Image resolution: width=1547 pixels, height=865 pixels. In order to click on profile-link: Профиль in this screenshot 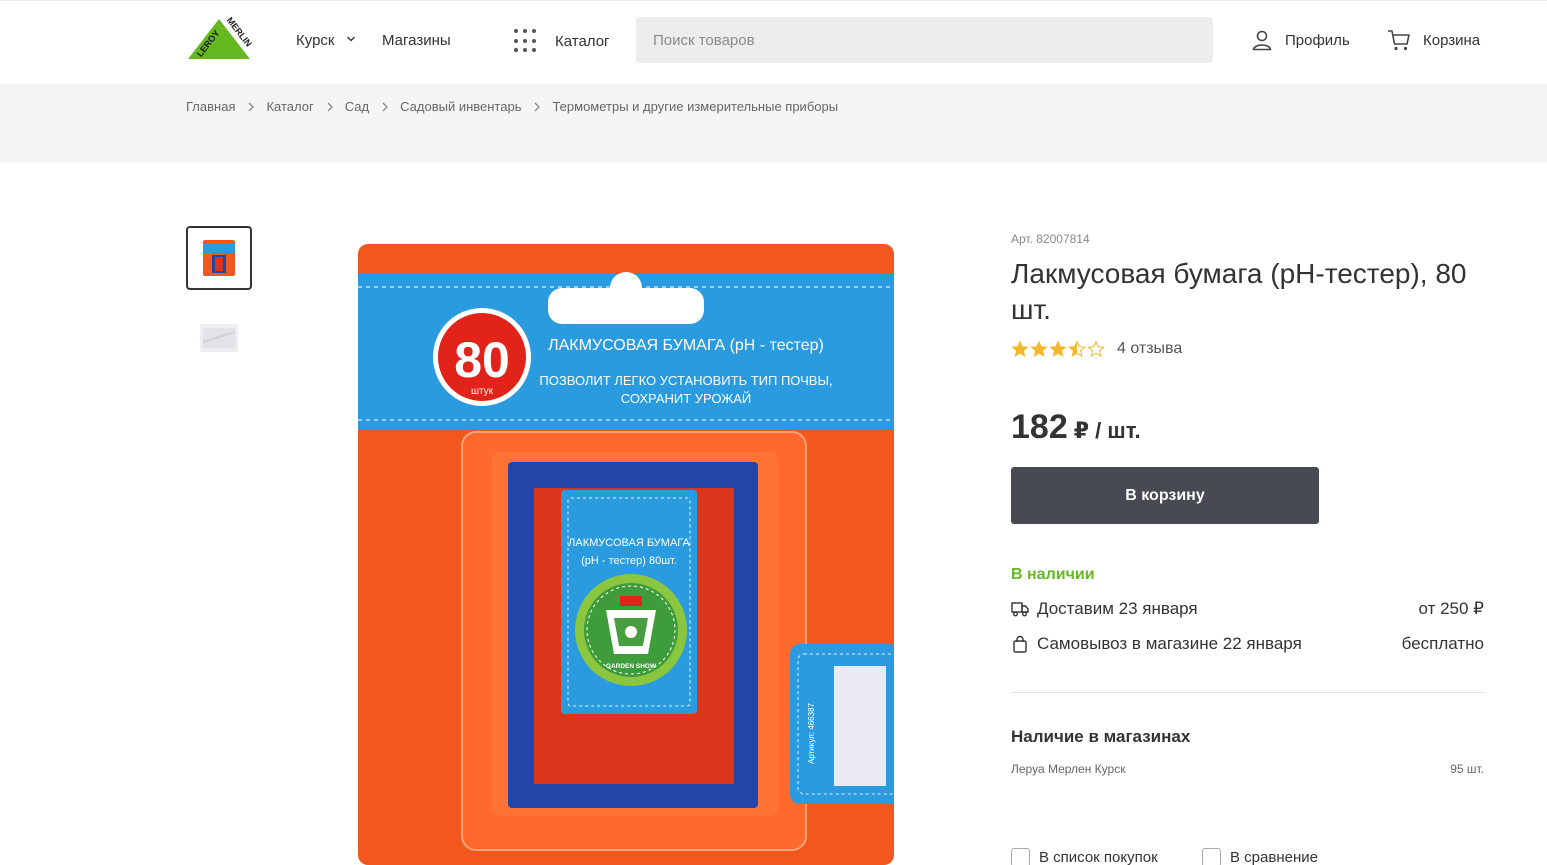, I will do `click(1300, 40)`.